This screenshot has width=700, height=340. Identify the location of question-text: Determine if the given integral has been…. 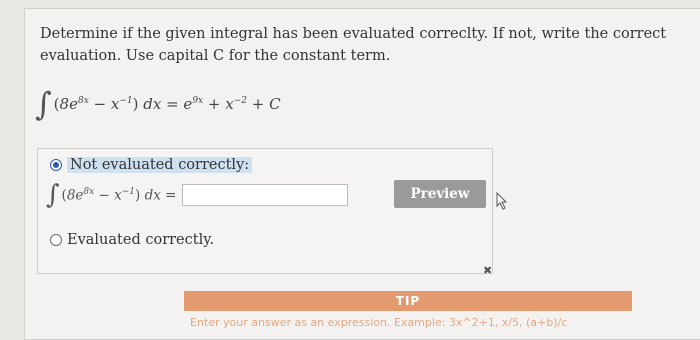
(353, 45).